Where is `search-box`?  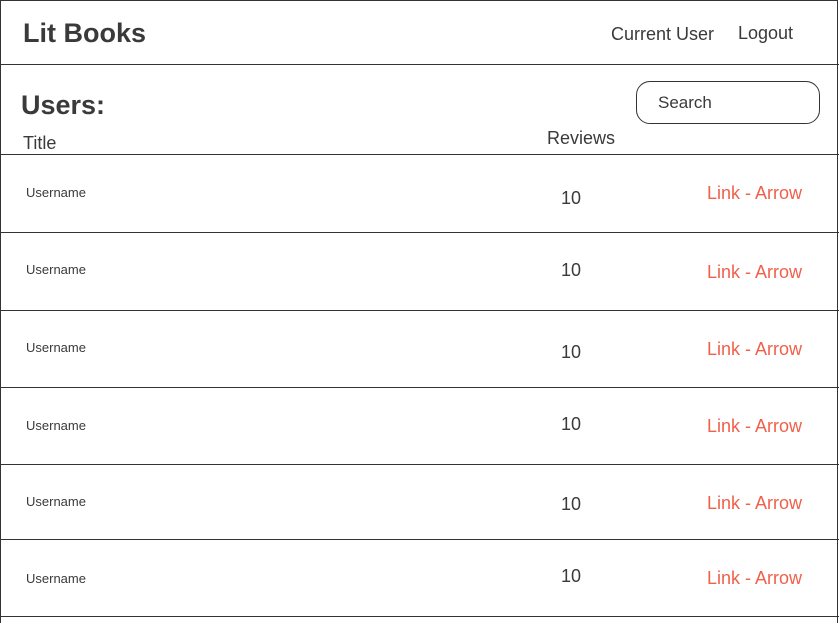
search-box is located at coordinates (728, 102).